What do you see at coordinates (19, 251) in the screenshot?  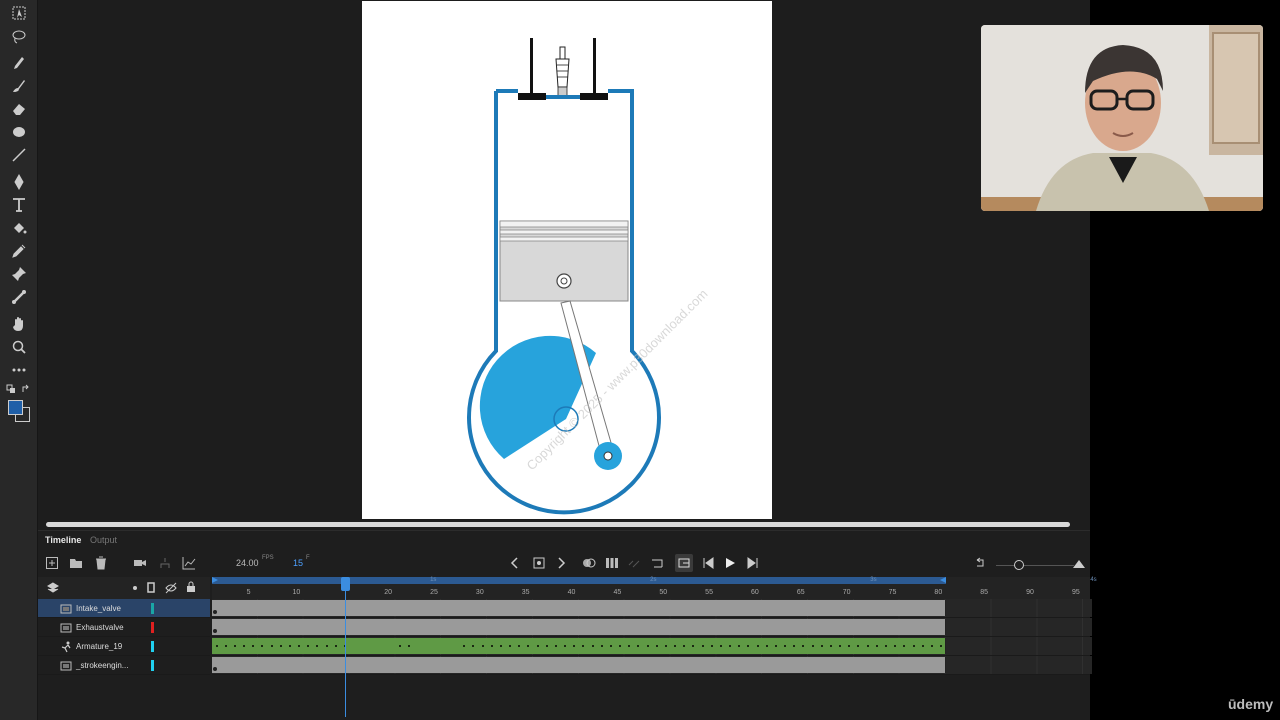 I see `tool-eyedropper` at bounding box center [19, 251].